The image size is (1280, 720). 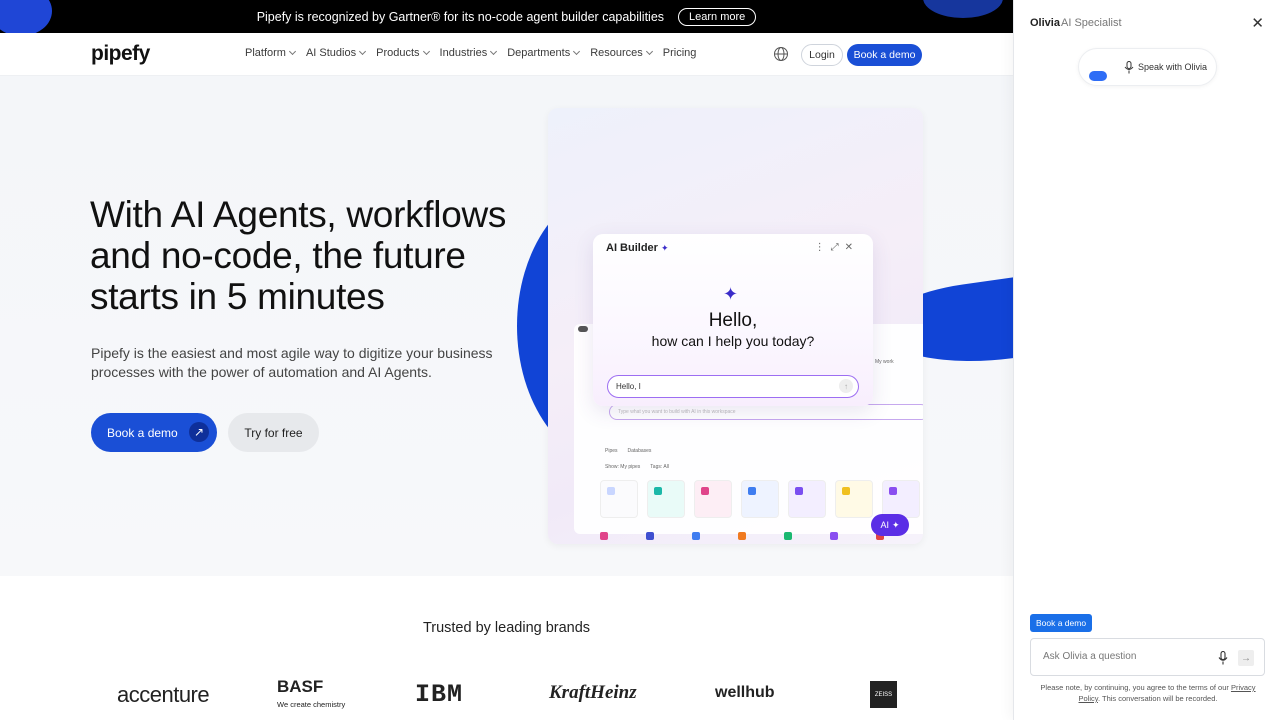 I want to click on speak-label: Speak with Olivia, so click(x=1173, y=67).